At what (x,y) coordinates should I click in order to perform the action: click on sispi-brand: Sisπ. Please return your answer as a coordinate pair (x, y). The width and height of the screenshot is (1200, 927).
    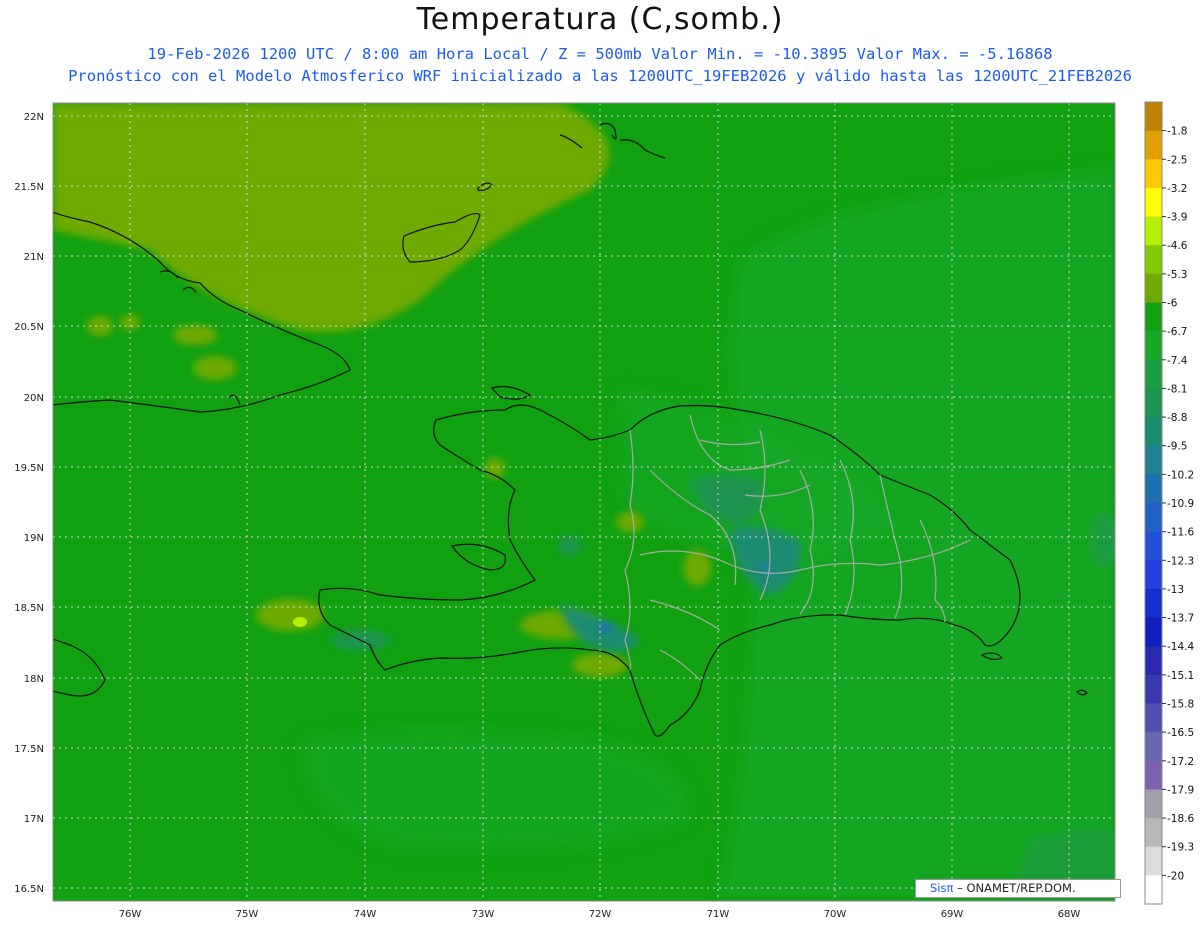
    Looking at the image, I should click on (942, 888).